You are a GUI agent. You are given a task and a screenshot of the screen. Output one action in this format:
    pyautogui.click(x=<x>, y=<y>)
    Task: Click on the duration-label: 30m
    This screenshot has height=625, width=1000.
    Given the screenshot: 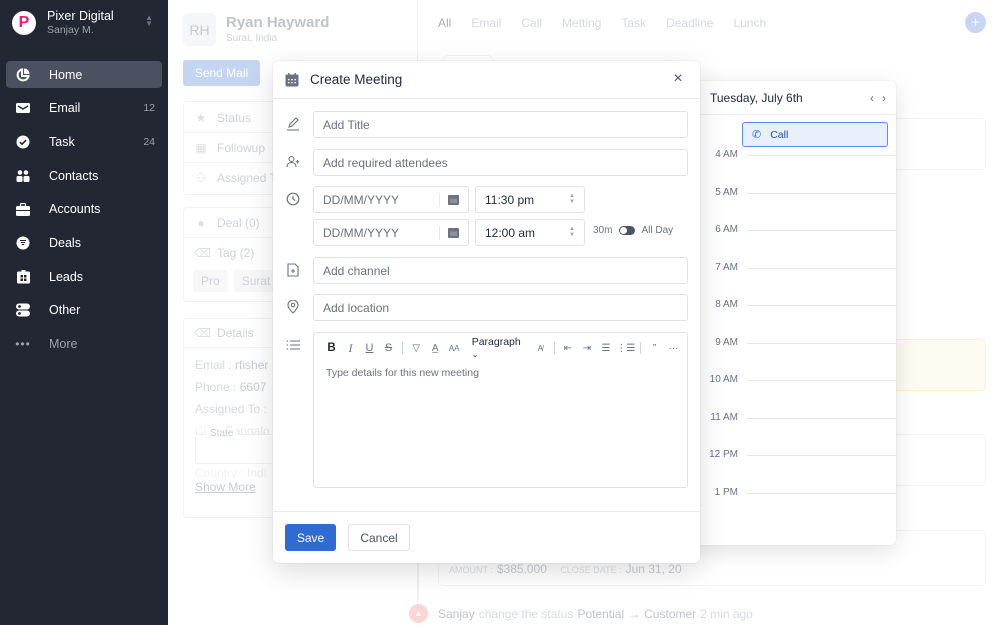 What is the action you would take?
    pyautogui.click(x=603, y=230)
    